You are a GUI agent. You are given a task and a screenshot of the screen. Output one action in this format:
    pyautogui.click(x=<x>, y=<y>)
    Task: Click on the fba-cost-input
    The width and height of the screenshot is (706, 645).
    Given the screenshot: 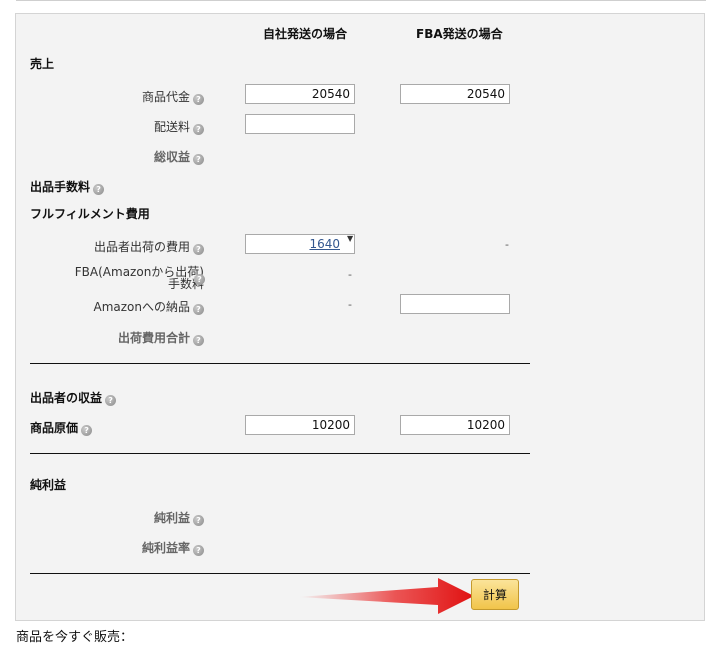 What is the action you would take?
    pyautogui.click(x=455, y=425)
    